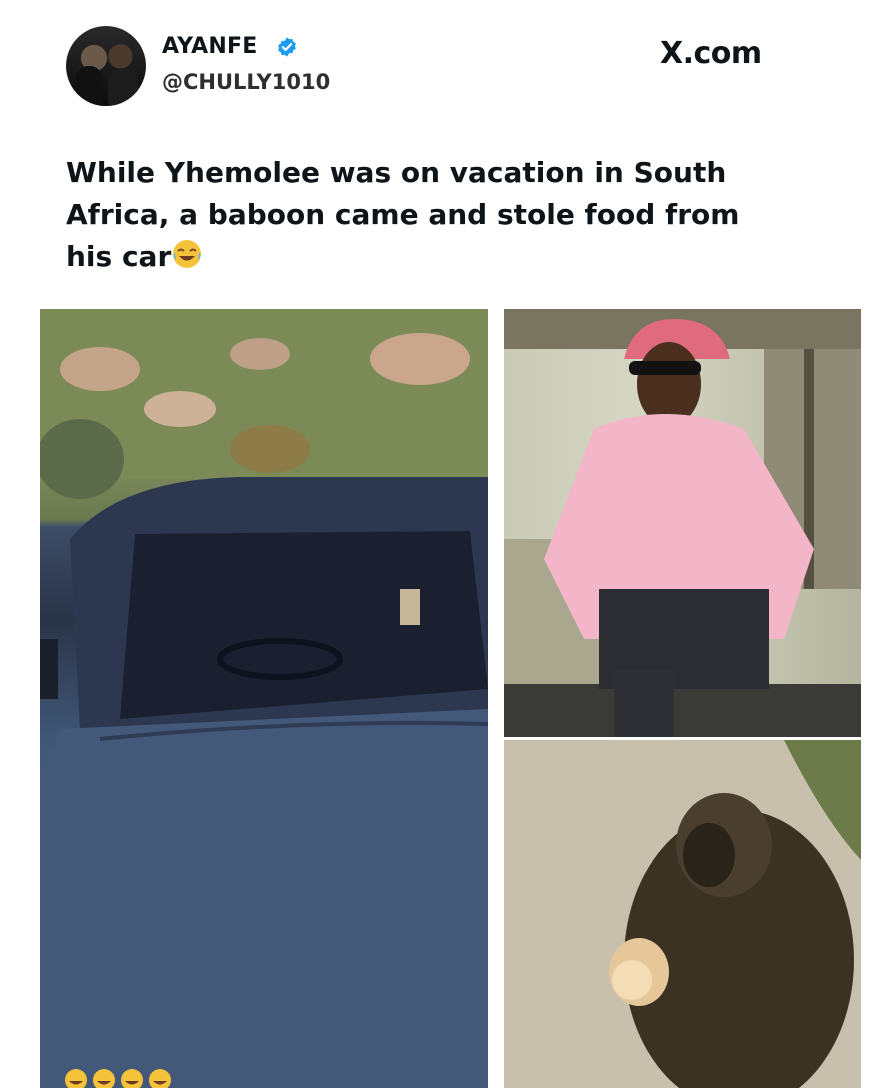 This screenshot has height=1088, width=870. I want to click on post-header: AYANFE @CHULLY1010 X.com, so click(435, 65).